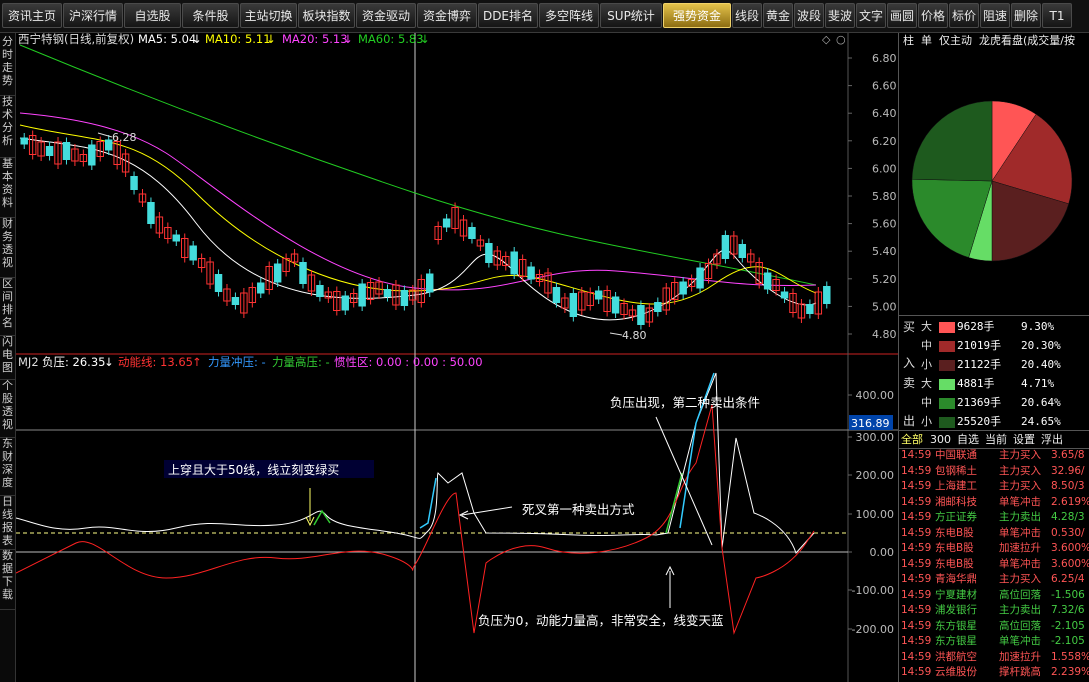 This screenshot has width=1089, height=682. I want to click on right-tab-0: 柱, so click(908, 40).